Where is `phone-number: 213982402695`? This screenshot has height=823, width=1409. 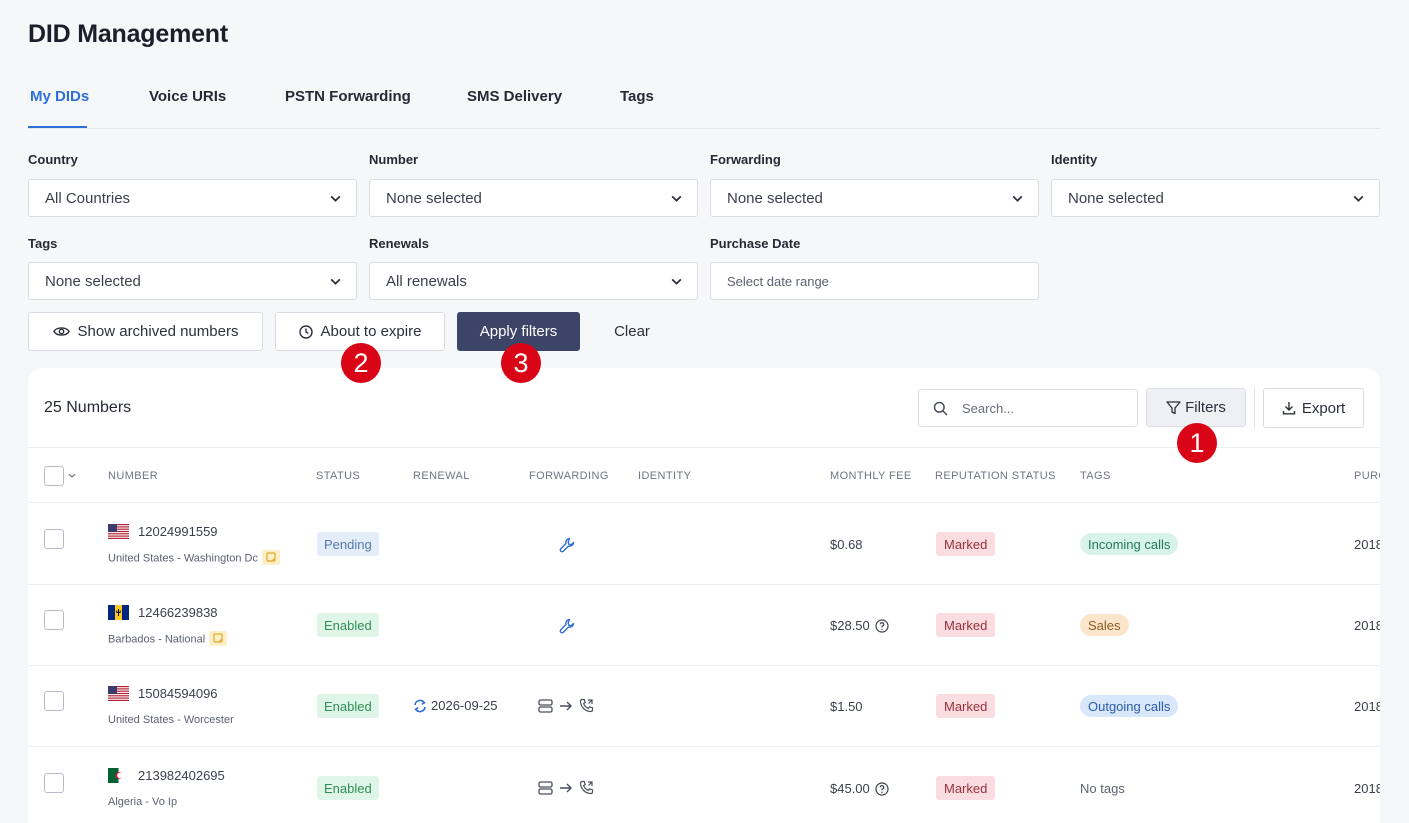 phone-number: 213982402695 is located at coordinates (181, 775).